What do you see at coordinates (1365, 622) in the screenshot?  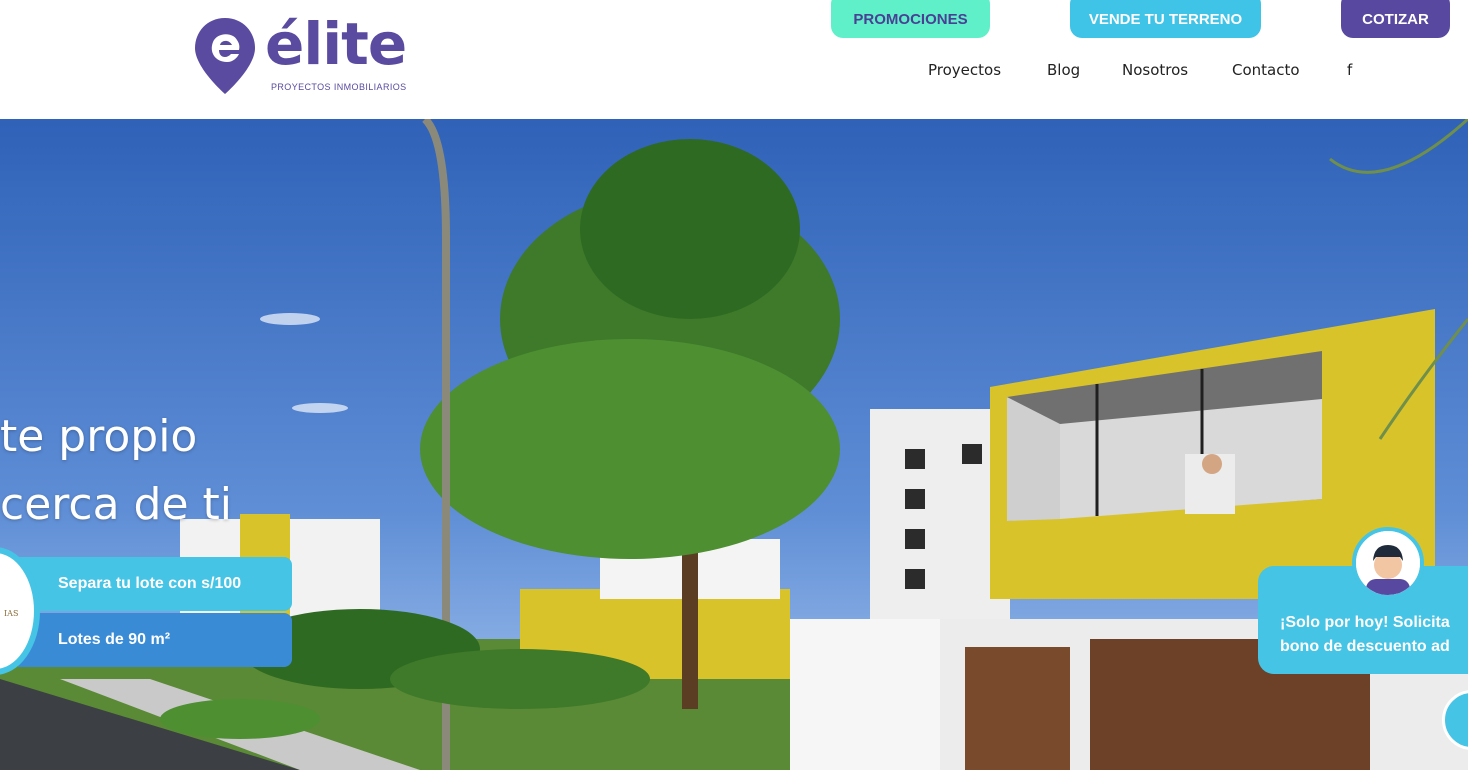 I see `promo-card-line1: ¡Solo por hoy! Solicita` at bounding box center [1365, 622].